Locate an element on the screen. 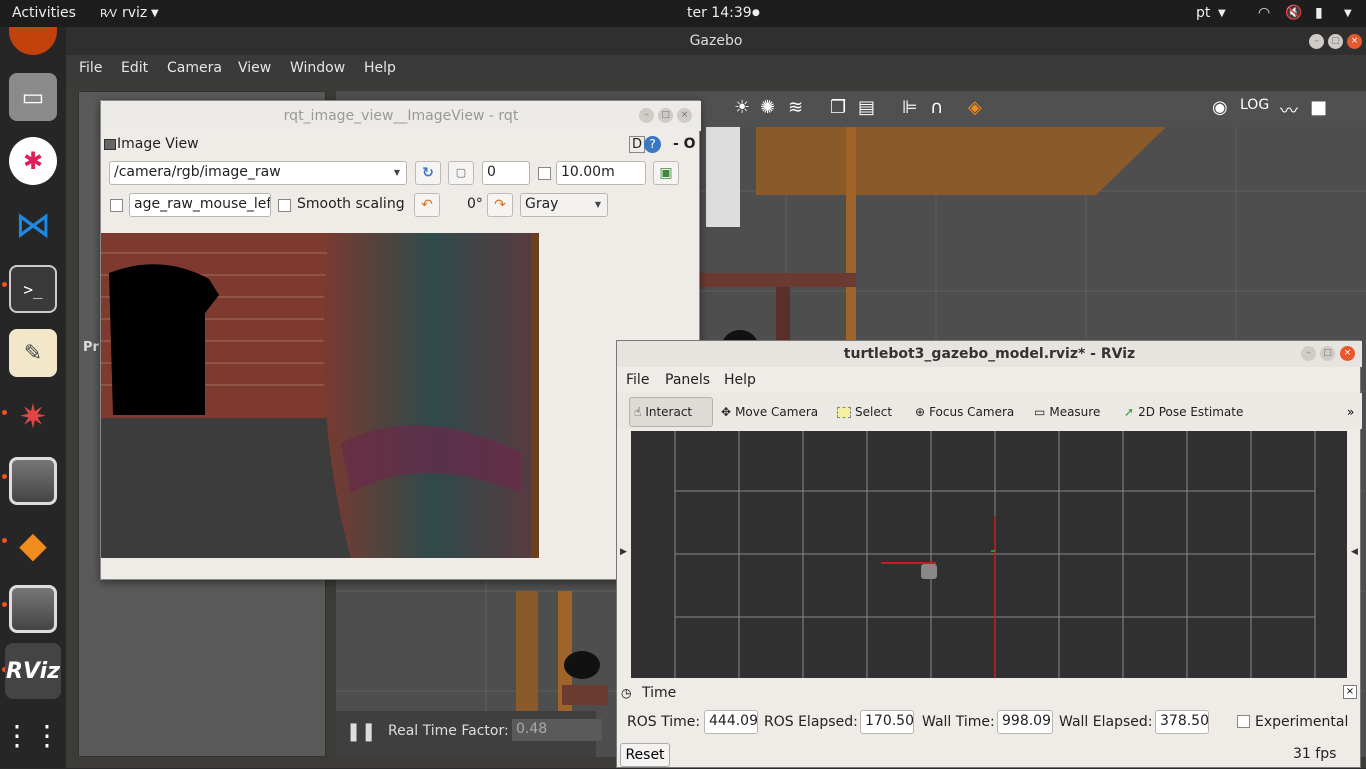  gazebo-icon: ◆ is located at coordinates (33, 545).